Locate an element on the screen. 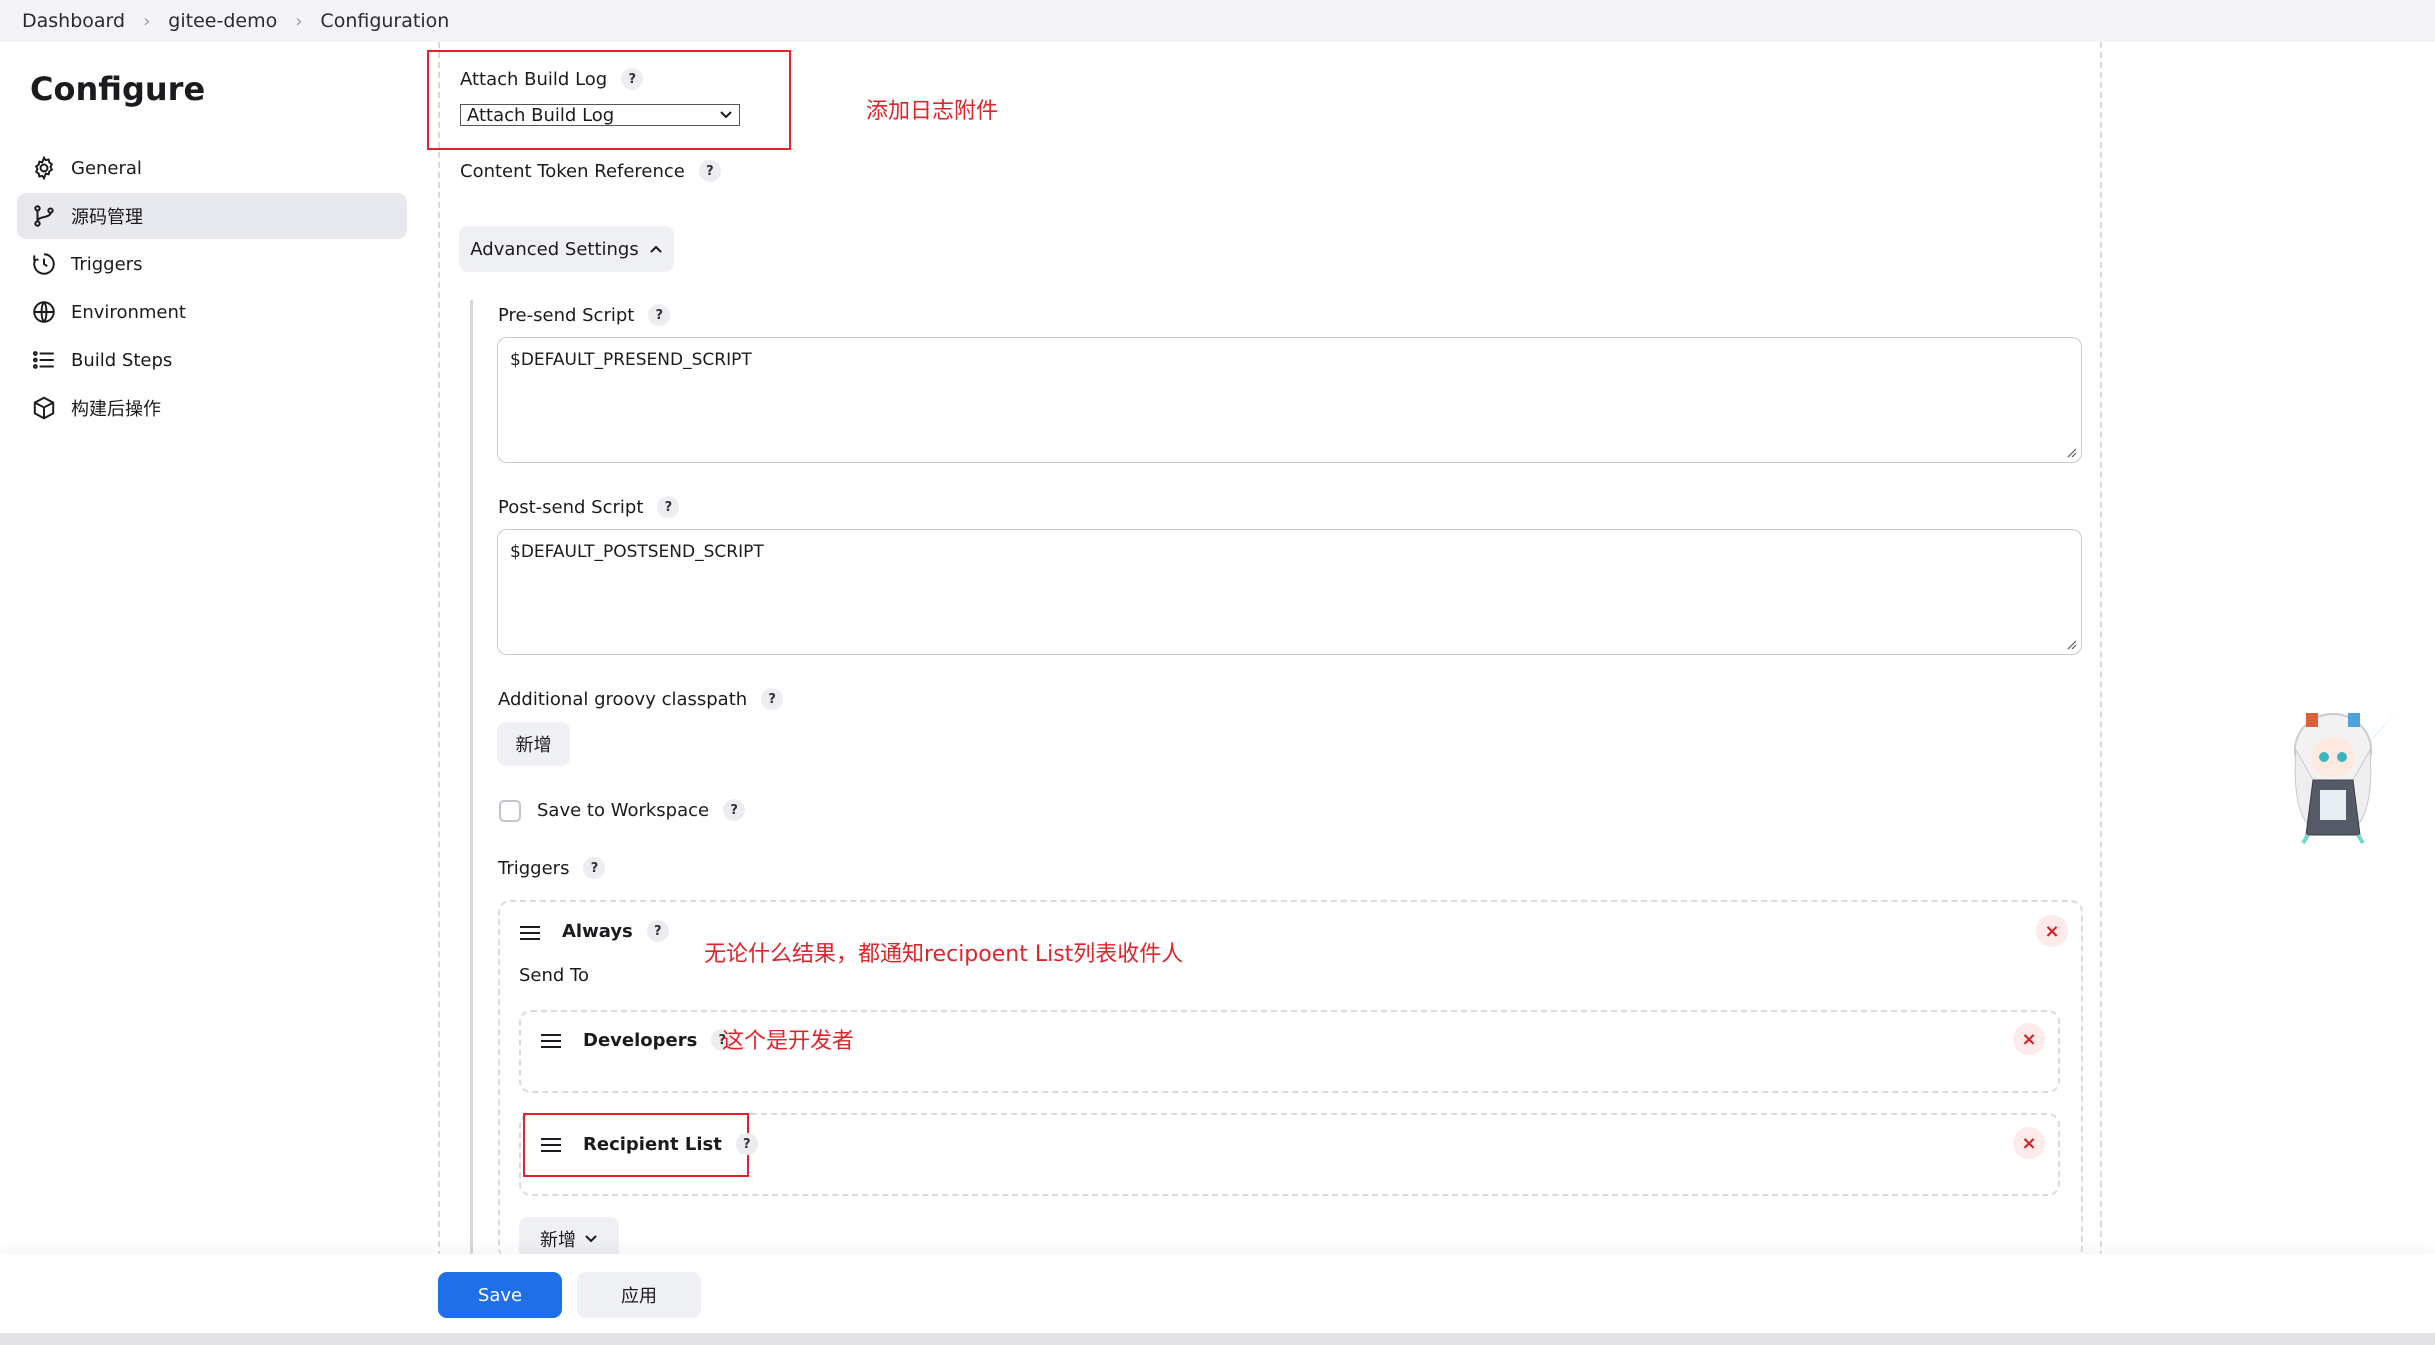  branch-icon is located at coordinates (44, 216).